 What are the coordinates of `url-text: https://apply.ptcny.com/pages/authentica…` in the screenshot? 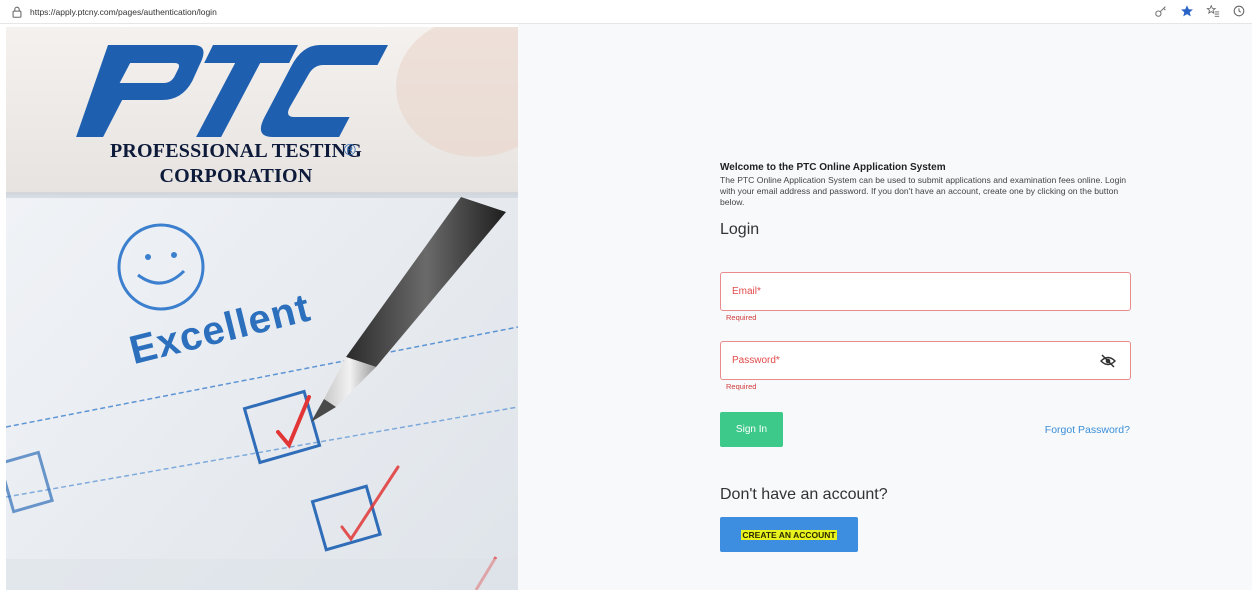 It's located at (123, 12).